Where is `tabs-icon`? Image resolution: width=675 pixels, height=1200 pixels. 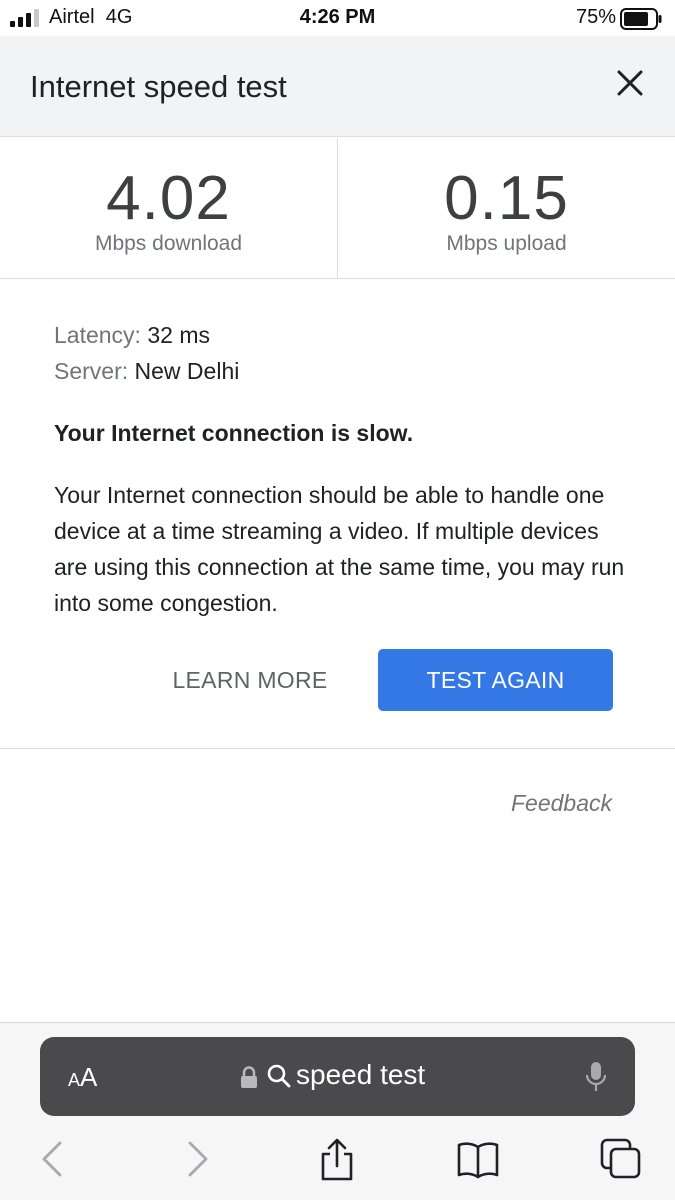 tabs-icon is located at coordinates (621, 1159).